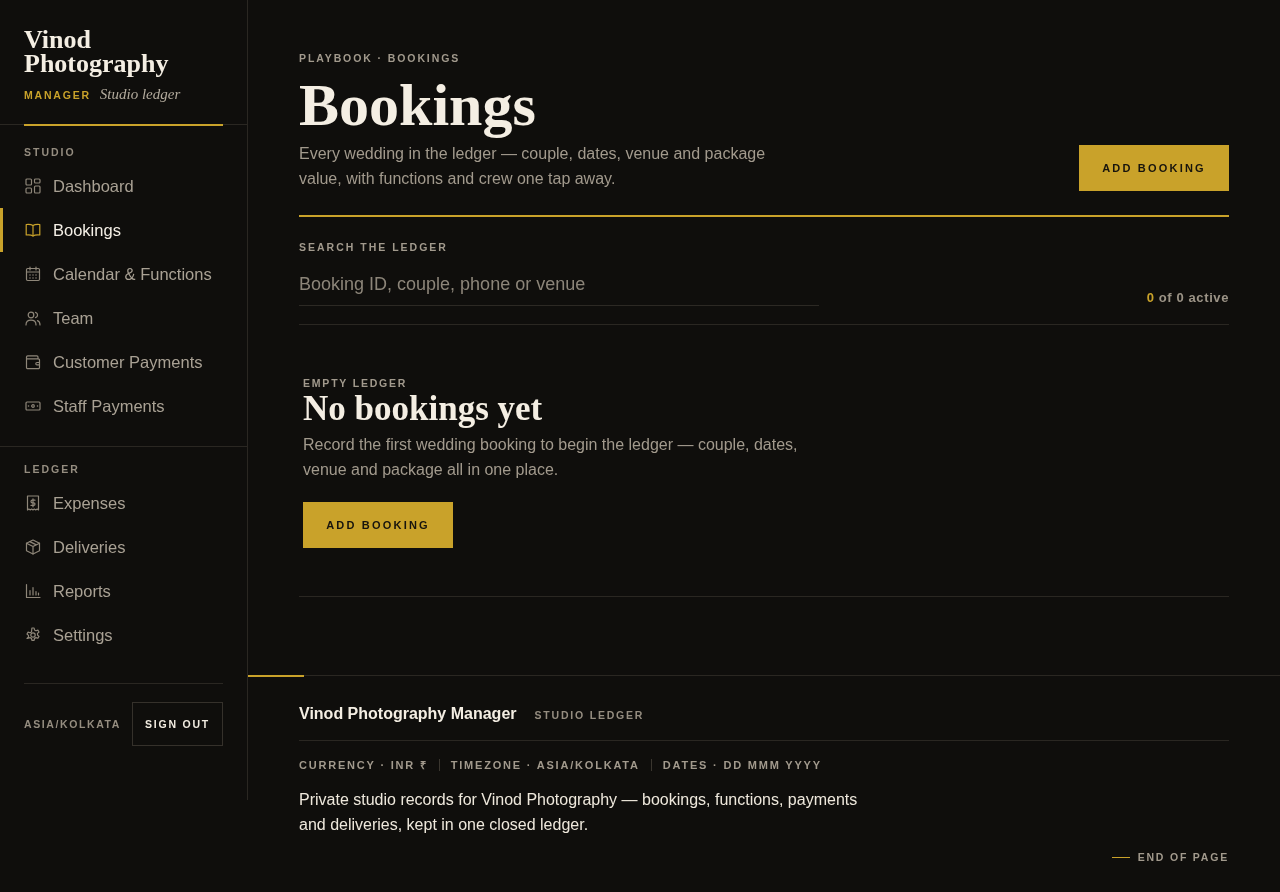  What do you see at coordinates (33, 318) in the screenshot?
I see `people-icon` at bounding box center [33, 318].